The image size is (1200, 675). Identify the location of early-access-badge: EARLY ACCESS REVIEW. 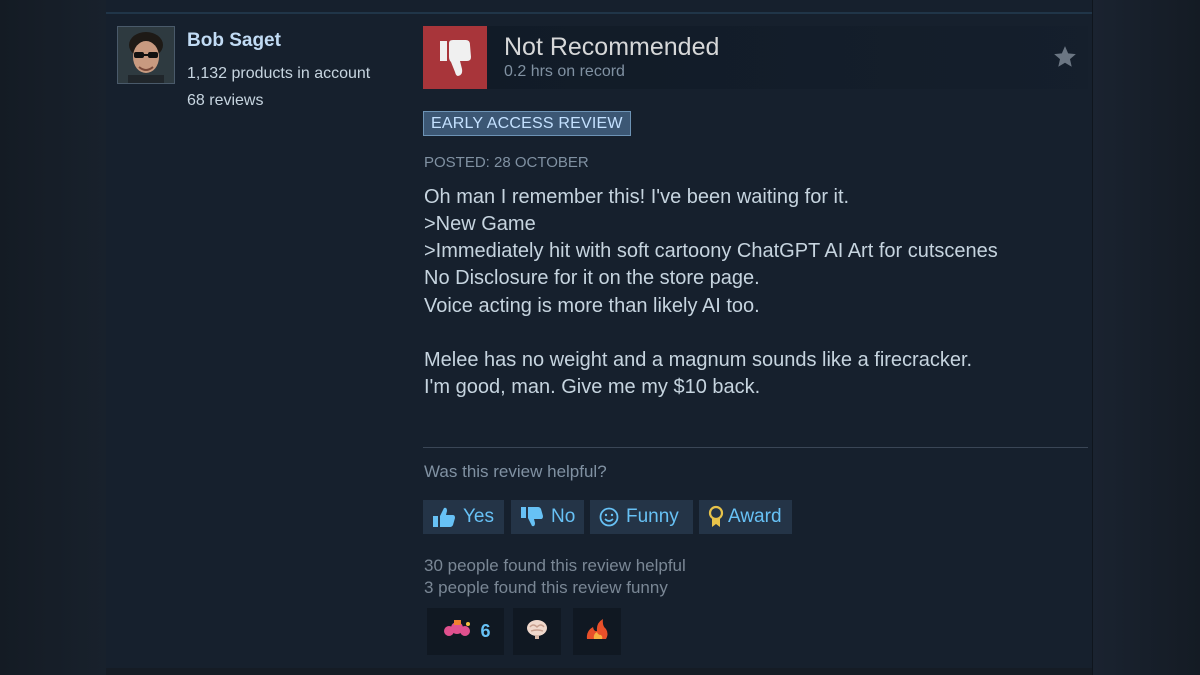
(527, 123).